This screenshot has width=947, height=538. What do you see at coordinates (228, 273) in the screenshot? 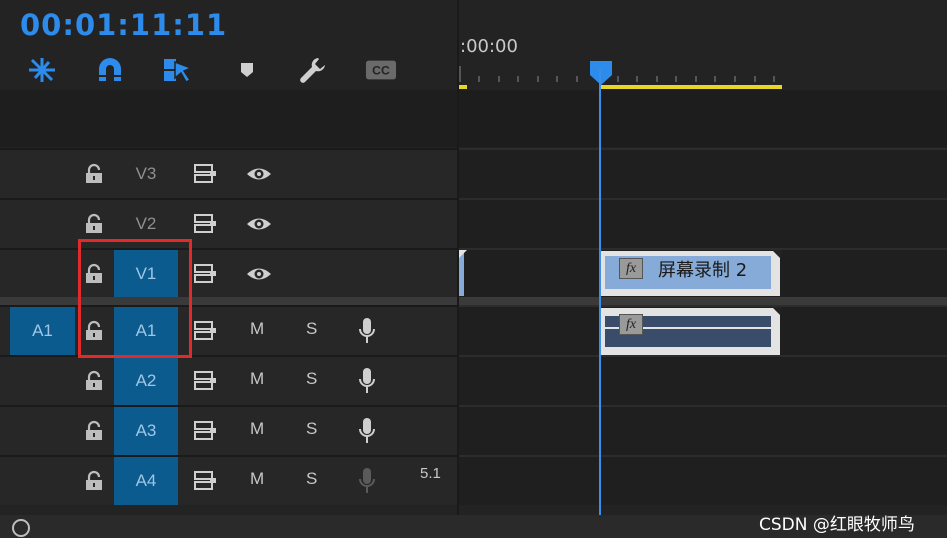
I see `track-header-v1: V1` at bounding box center [228, 273].